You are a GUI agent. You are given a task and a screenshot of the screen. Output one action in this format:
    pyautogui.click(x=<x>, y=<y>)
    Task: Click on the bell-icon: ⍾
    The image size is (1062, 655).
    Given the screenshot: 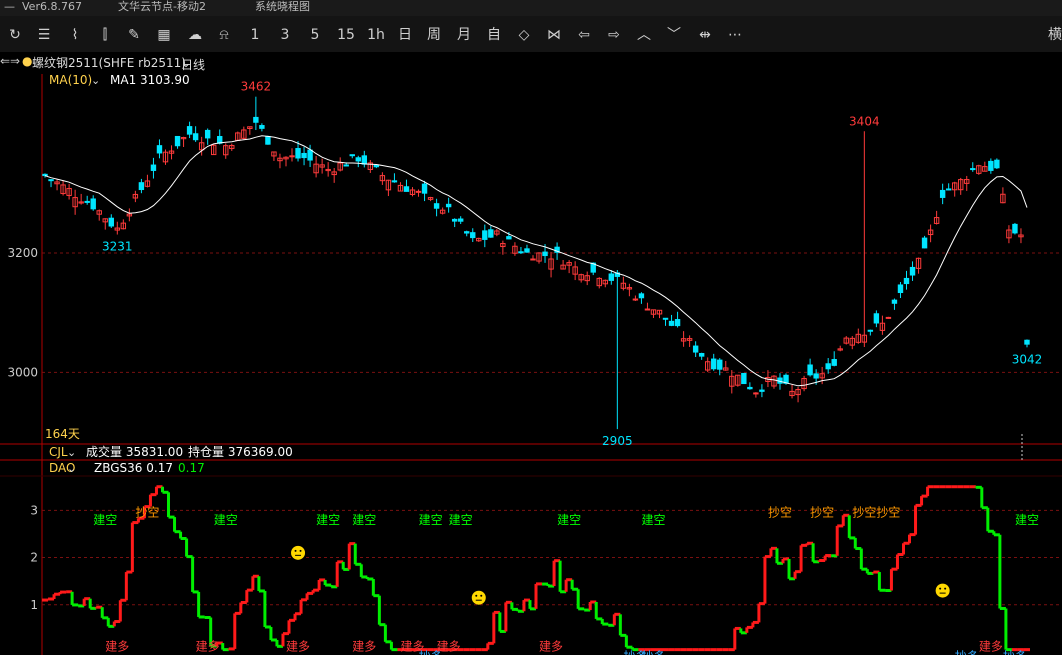 What is the action you would take?
    pyautogui.click(x=224, y=35)
    